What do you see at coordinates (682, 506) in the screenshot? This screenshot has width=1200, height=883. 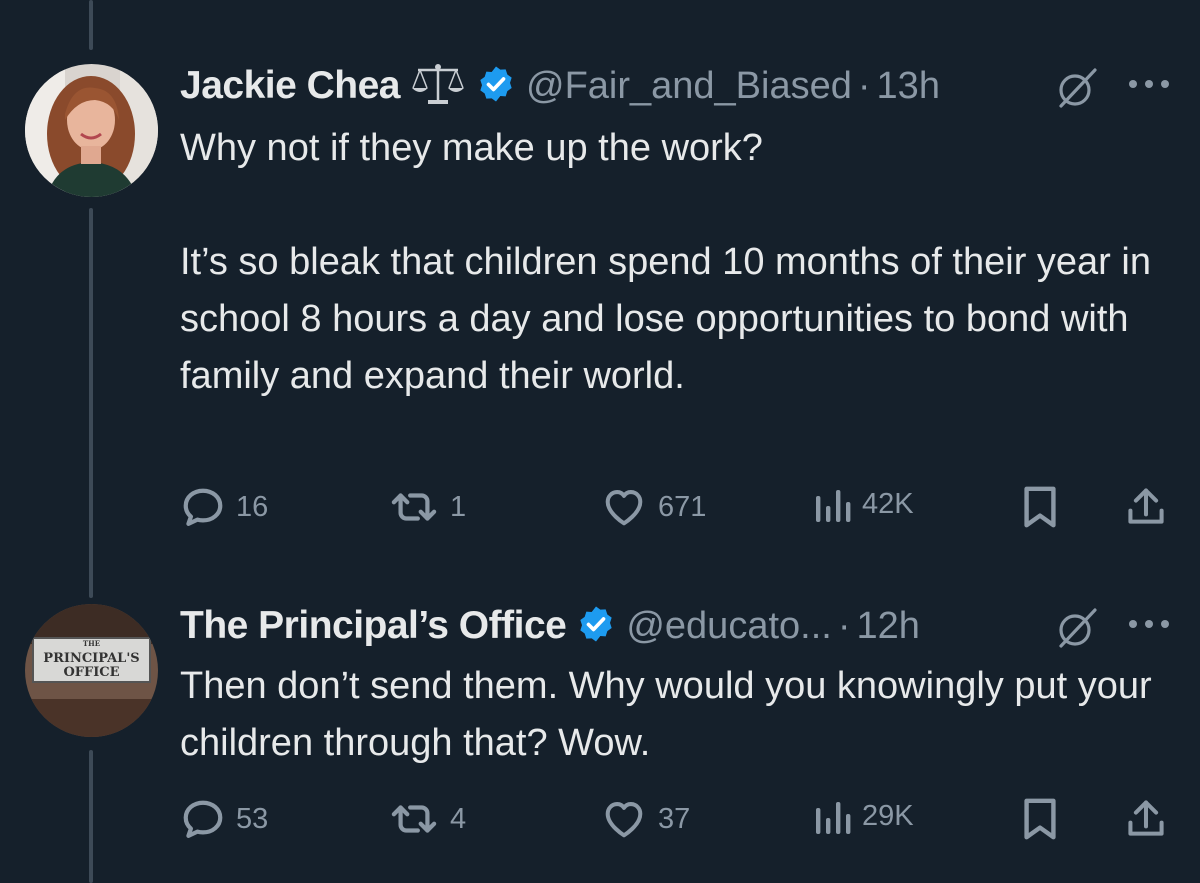 I see `like-count: 671` at bounding box center [682, 506].